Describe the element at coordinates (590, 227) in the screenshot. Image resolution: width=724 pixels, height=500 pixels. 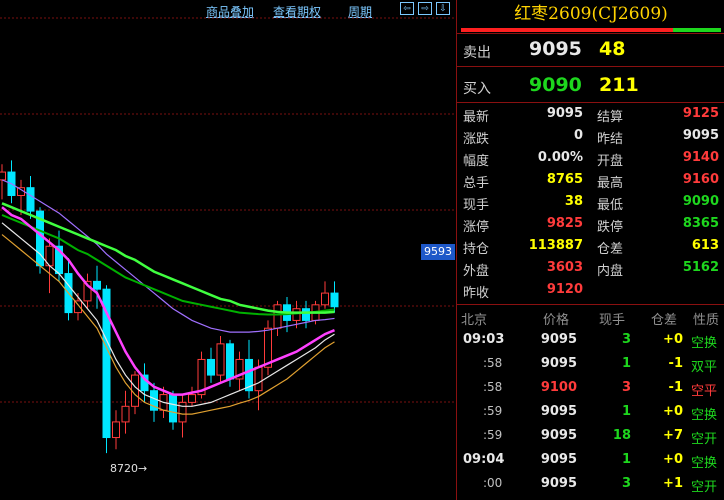
I see `stats-row: 涨停 9825 跌停 8365` at that location.